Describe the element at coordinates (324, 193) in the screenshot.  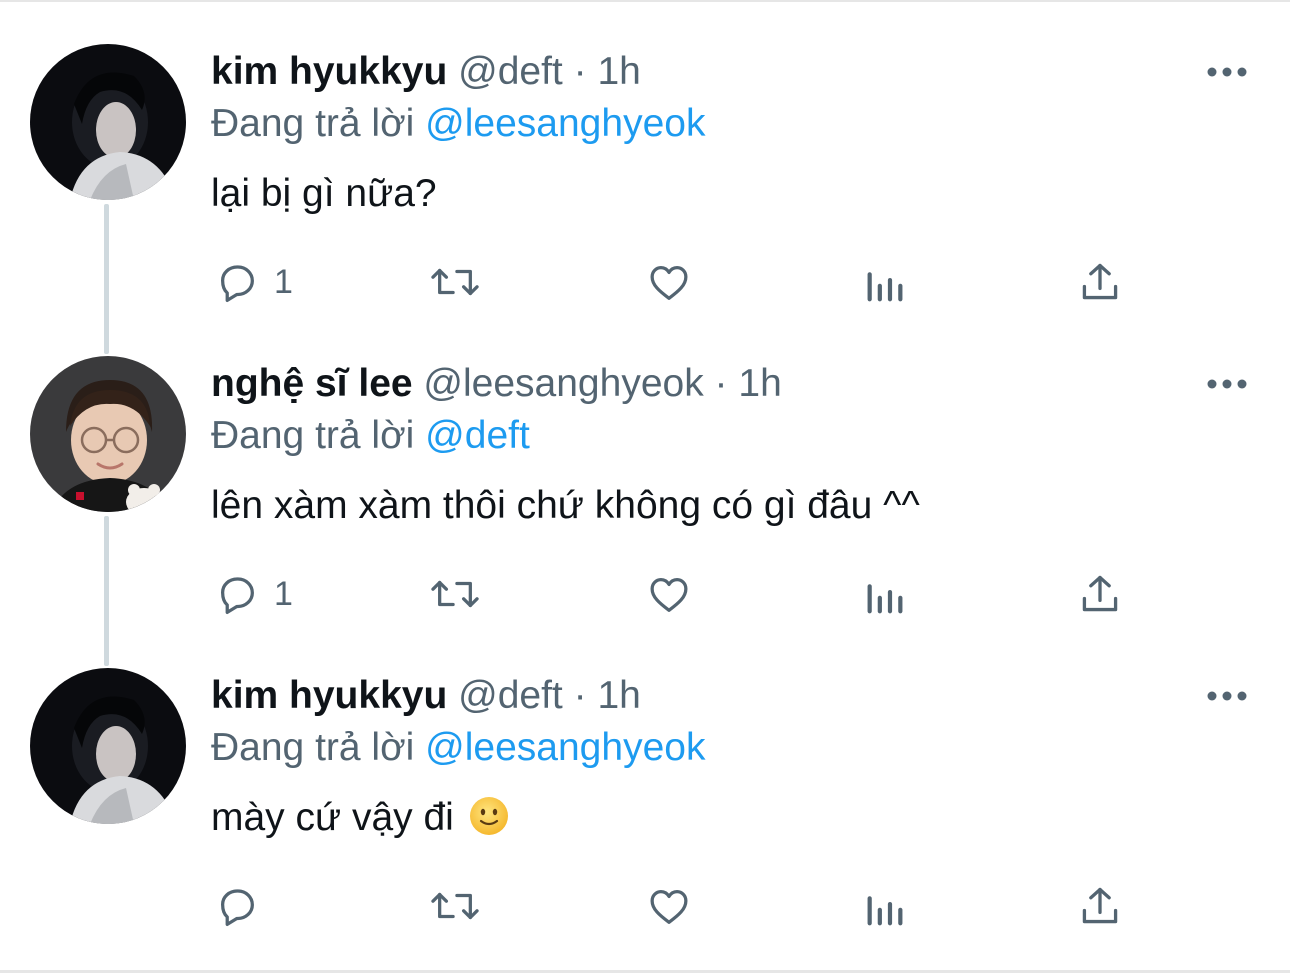
I see `tweet-text: lại bị gì nữa?` at that location.